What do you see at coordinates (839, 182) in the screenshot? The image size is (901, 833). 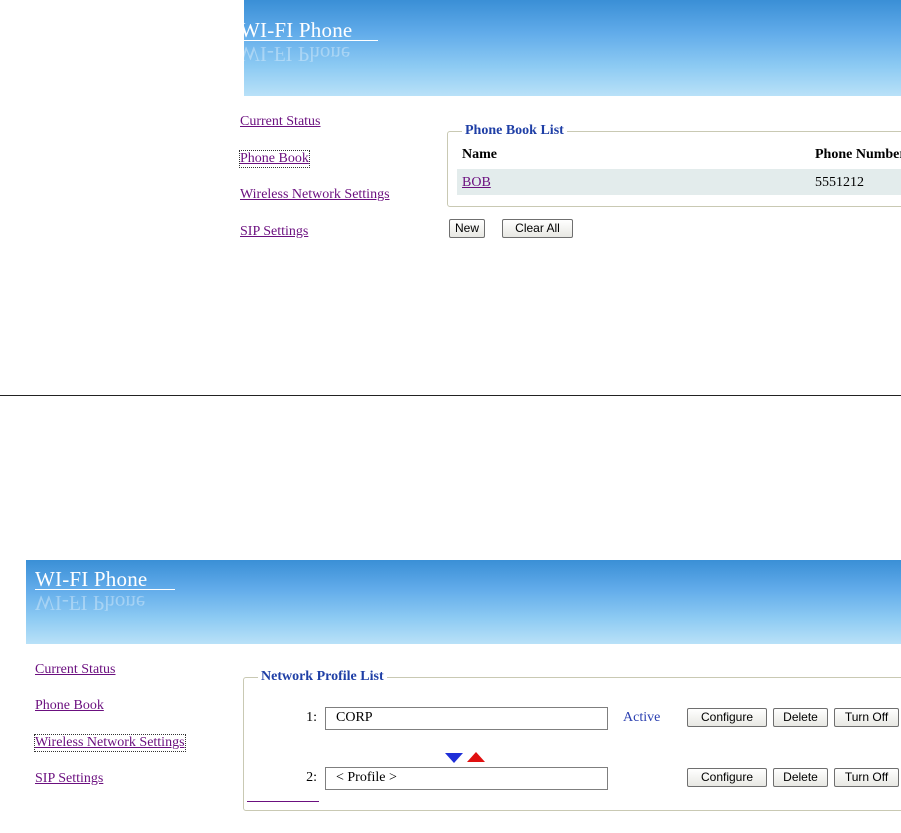 I see `contact-phone-number: 5551212` at bounding box center [839, 182].